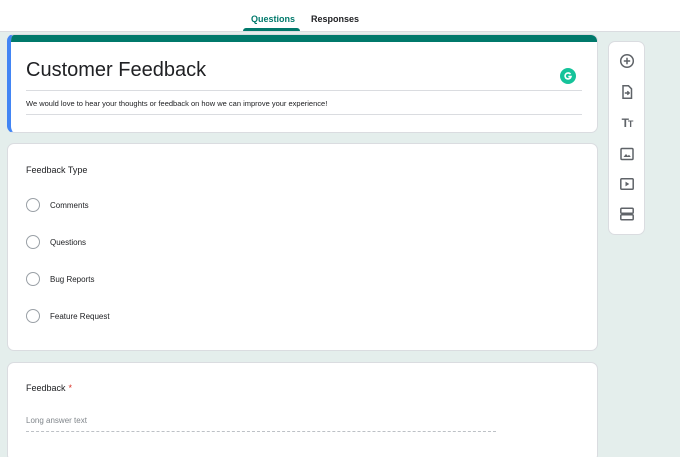 The width and height of the screenshot is (680, 457). What do you see at coordinates (304, 114) in the screenshot?
I see `description-underline` at bounding box center [304, 114].